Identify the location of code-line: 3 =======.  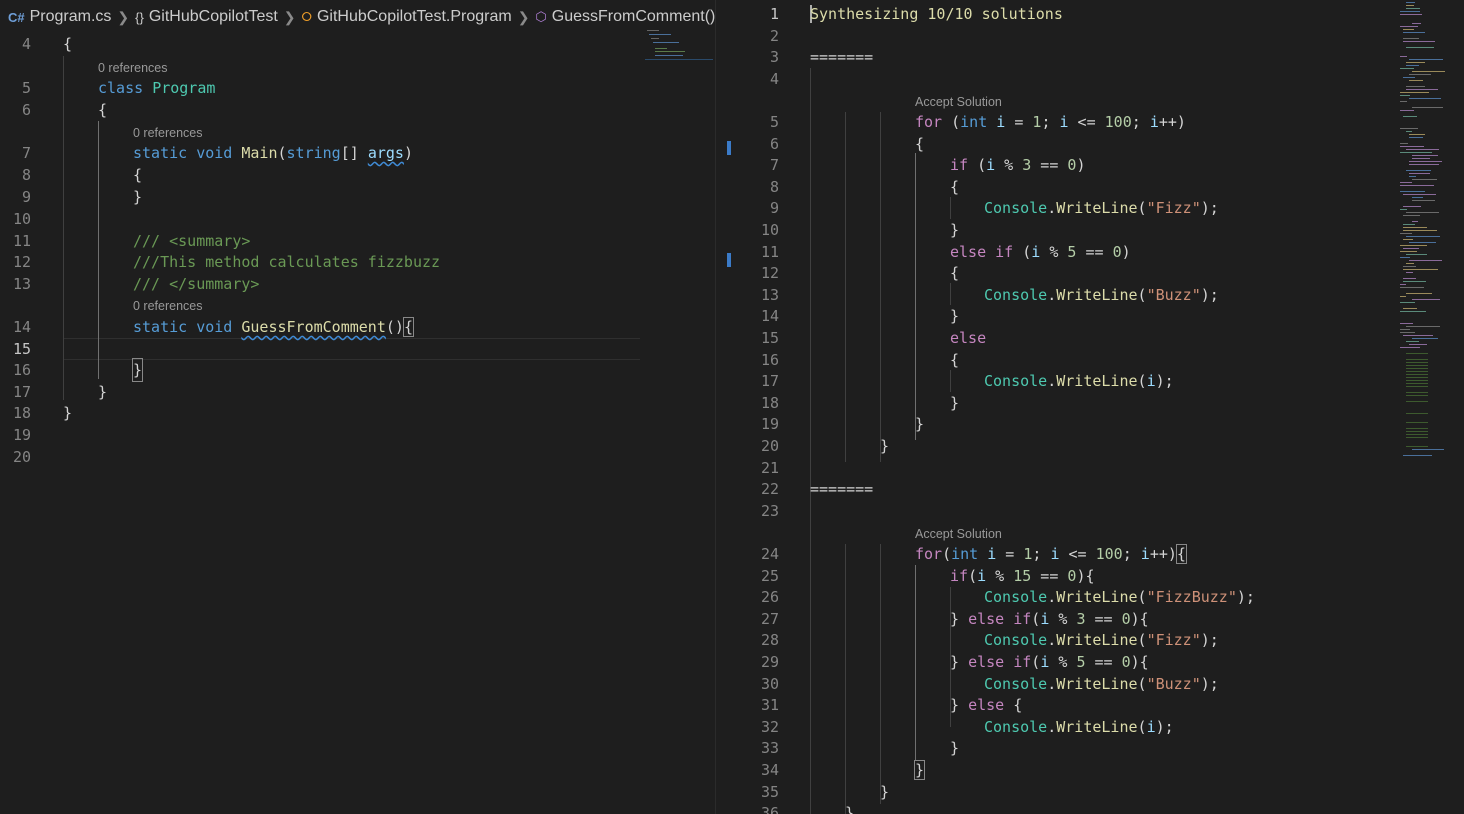
(802, 57).